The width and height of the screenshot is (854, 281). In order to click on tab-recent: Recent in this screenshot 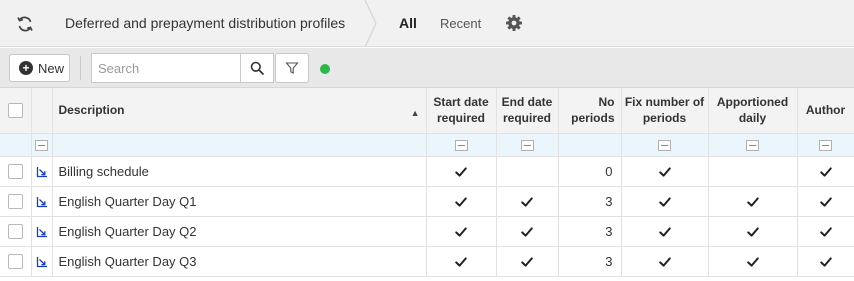, I will do `click(460, 23)`.